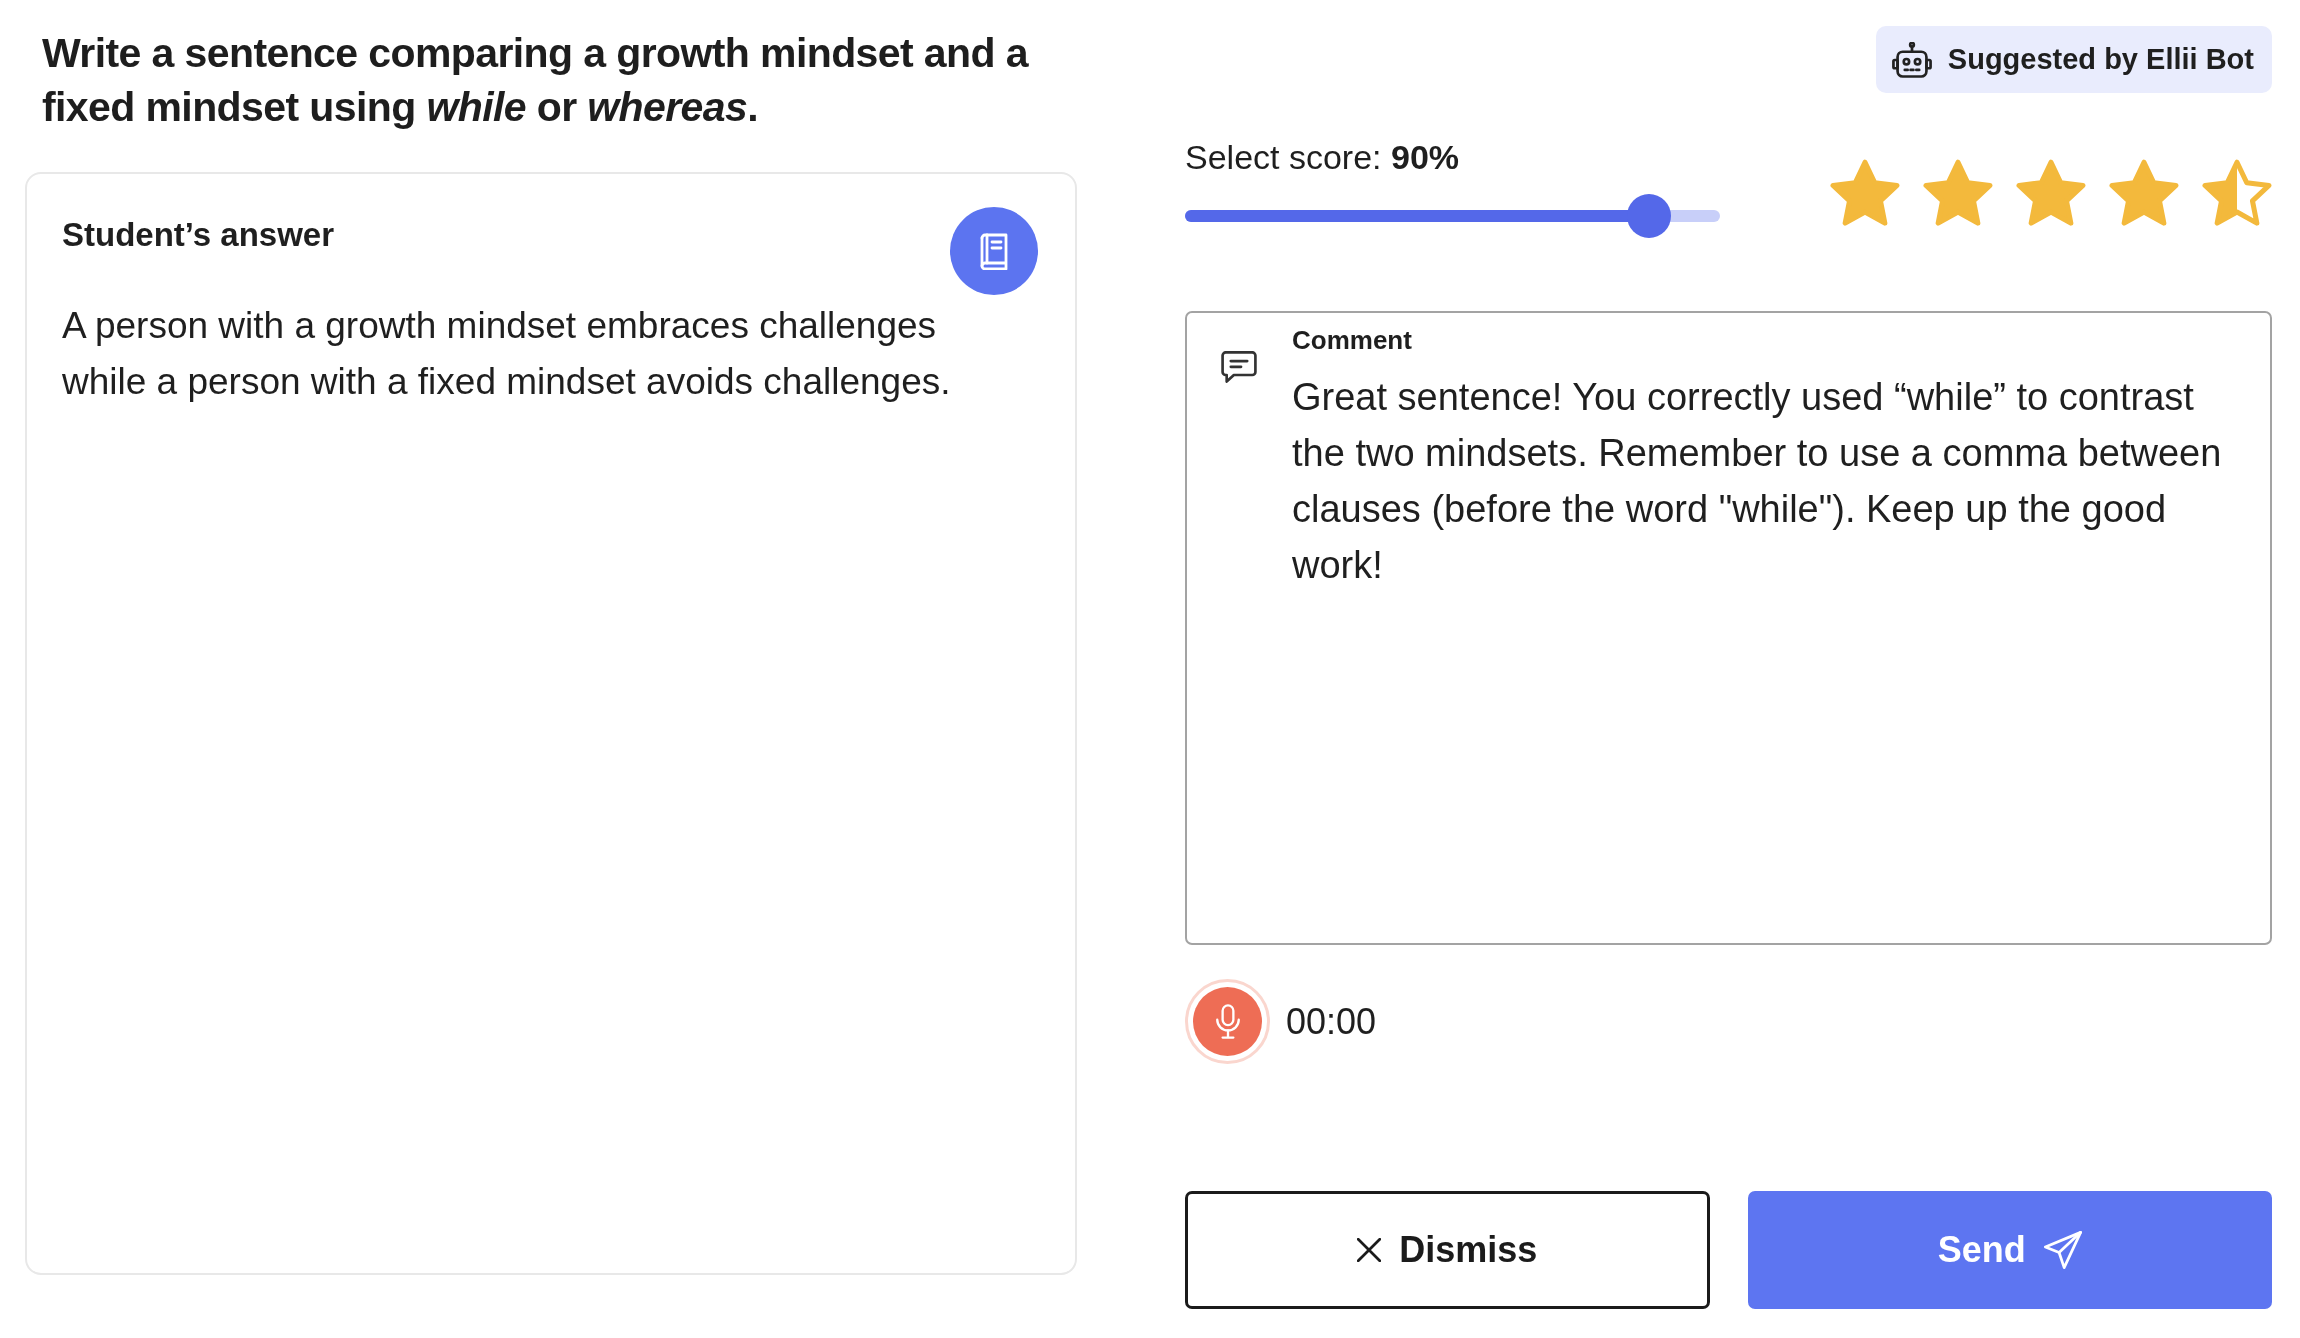  Describe the element at coordinates (2009, 1250) in the screenshot. I see `send-button: Send` at that location.